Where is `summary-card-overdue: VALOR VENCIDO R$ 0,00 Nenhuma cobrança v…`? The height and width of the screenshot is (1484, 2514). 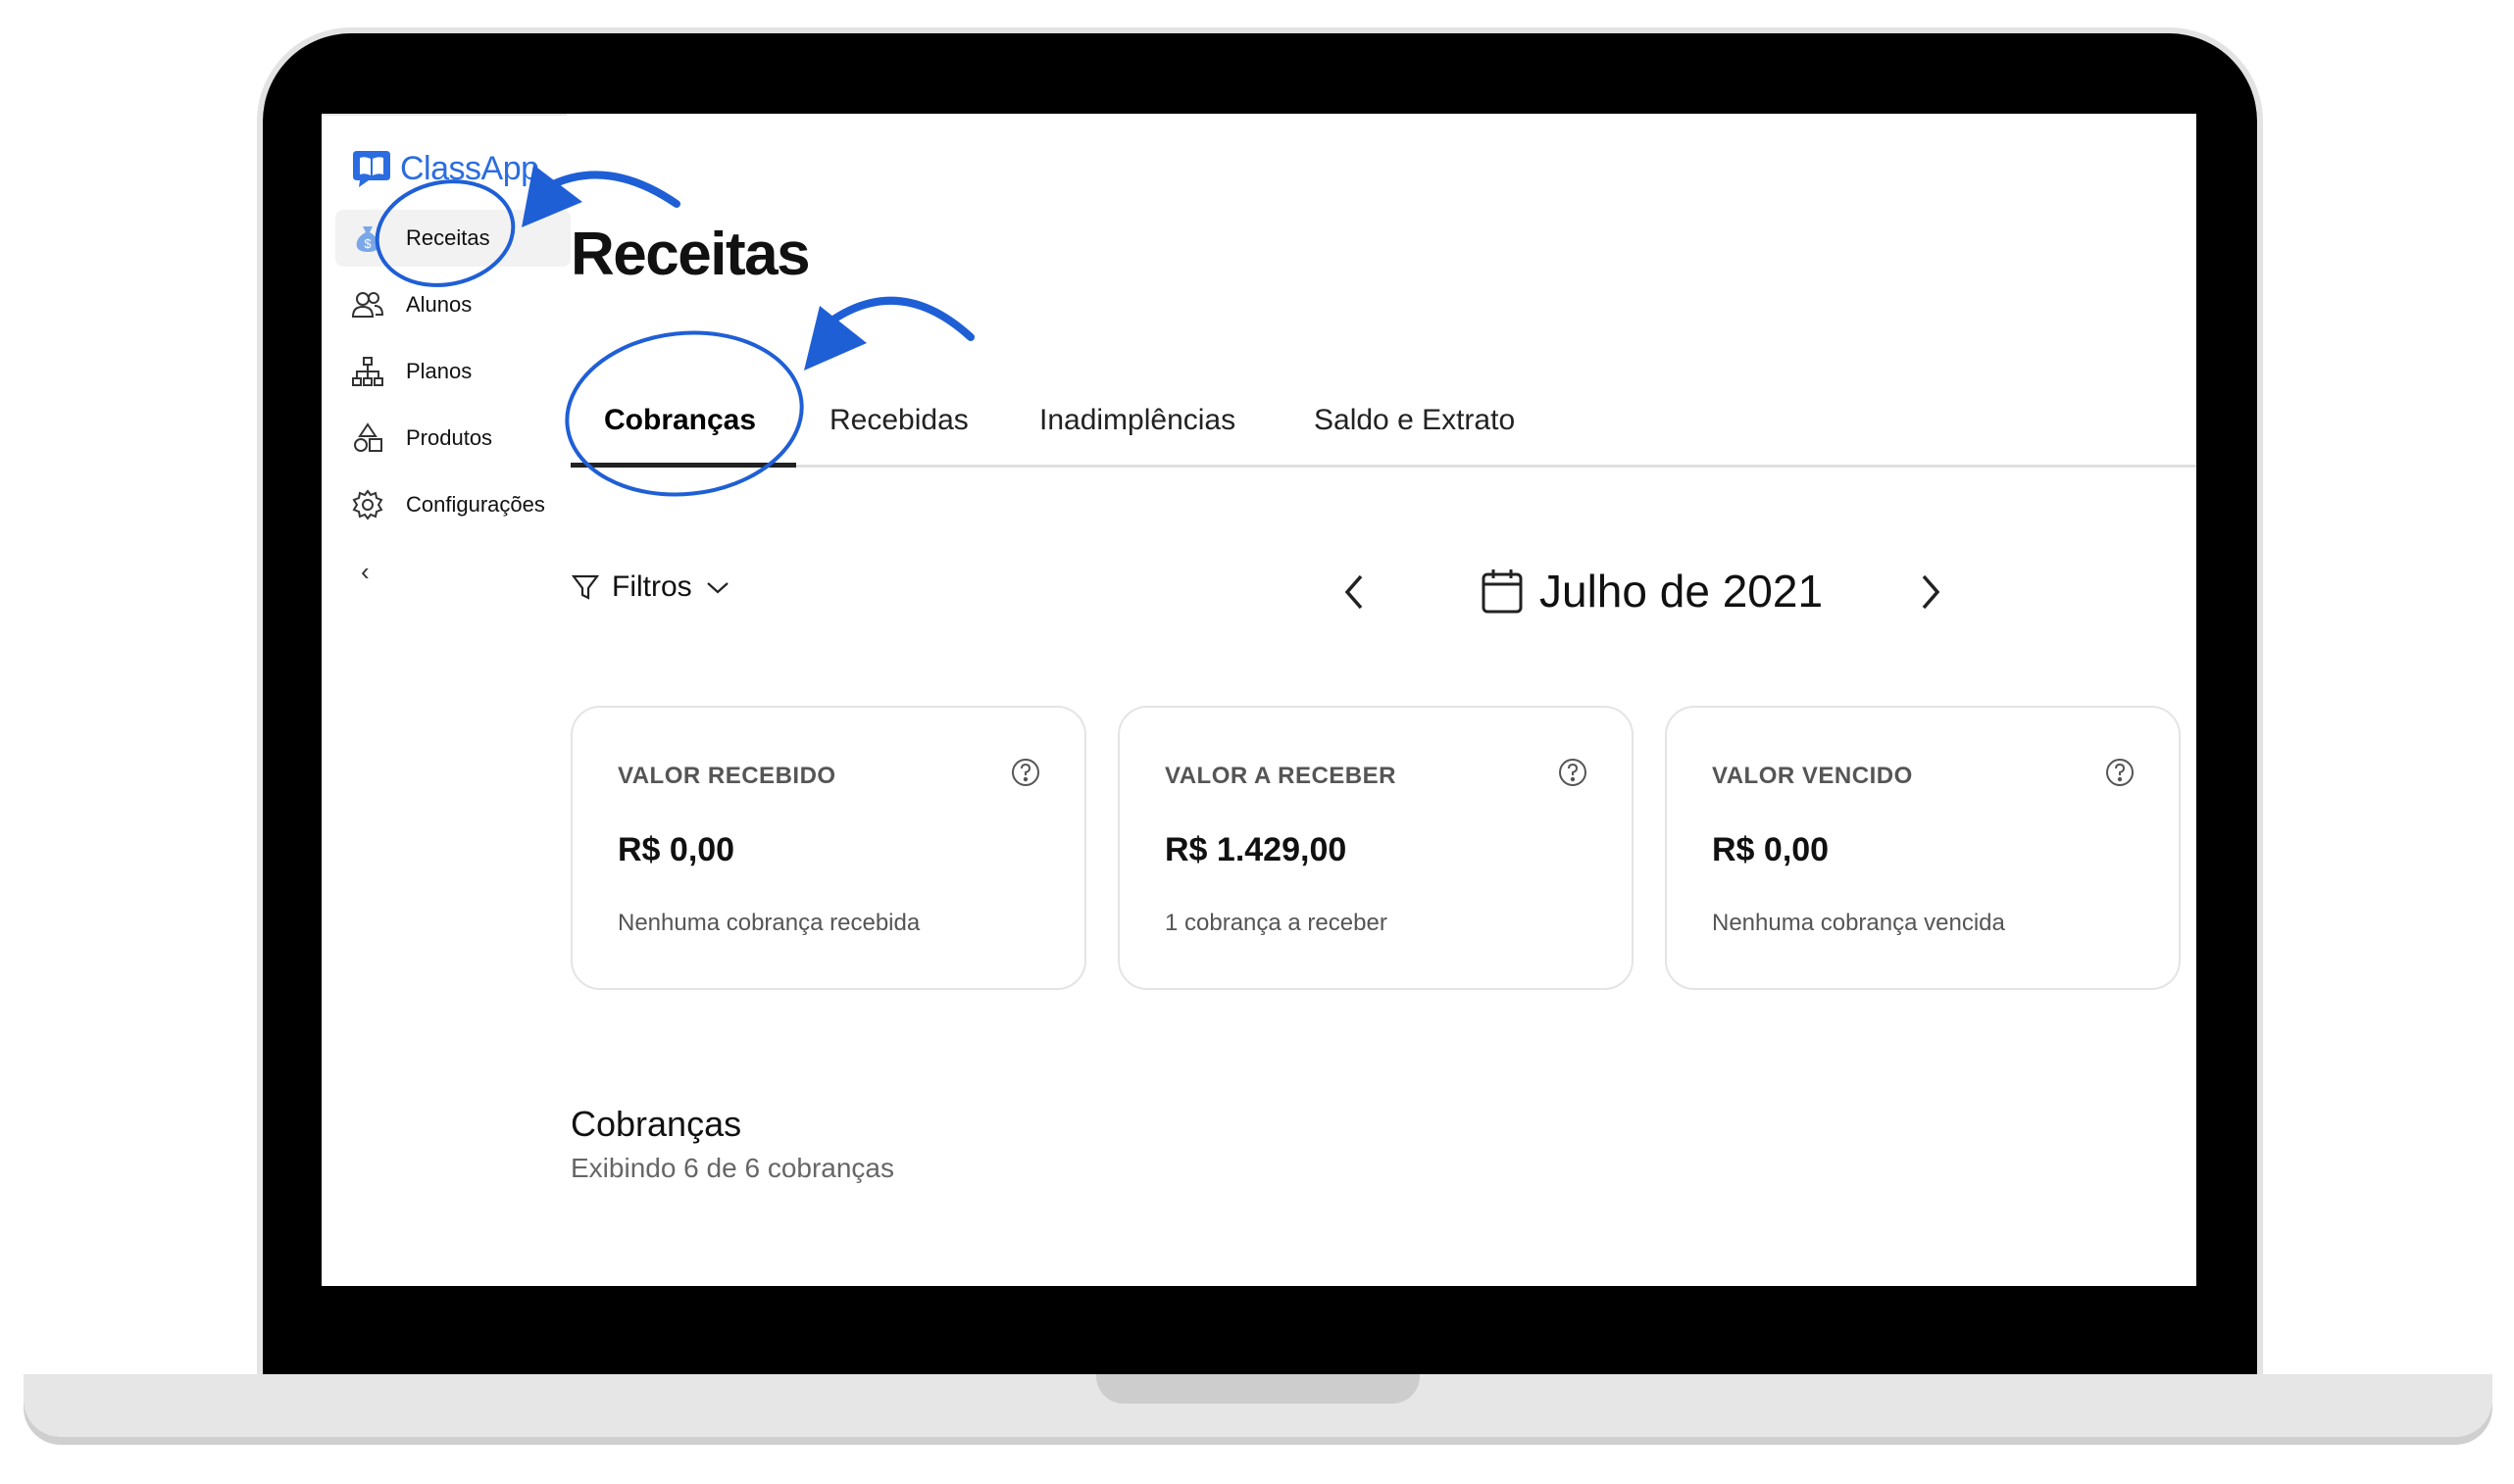 summary-card-overdue: VALOR VENCIDO R$ 0,00 Nenhuma cobrança v… is located at coordinates (1923, 848).